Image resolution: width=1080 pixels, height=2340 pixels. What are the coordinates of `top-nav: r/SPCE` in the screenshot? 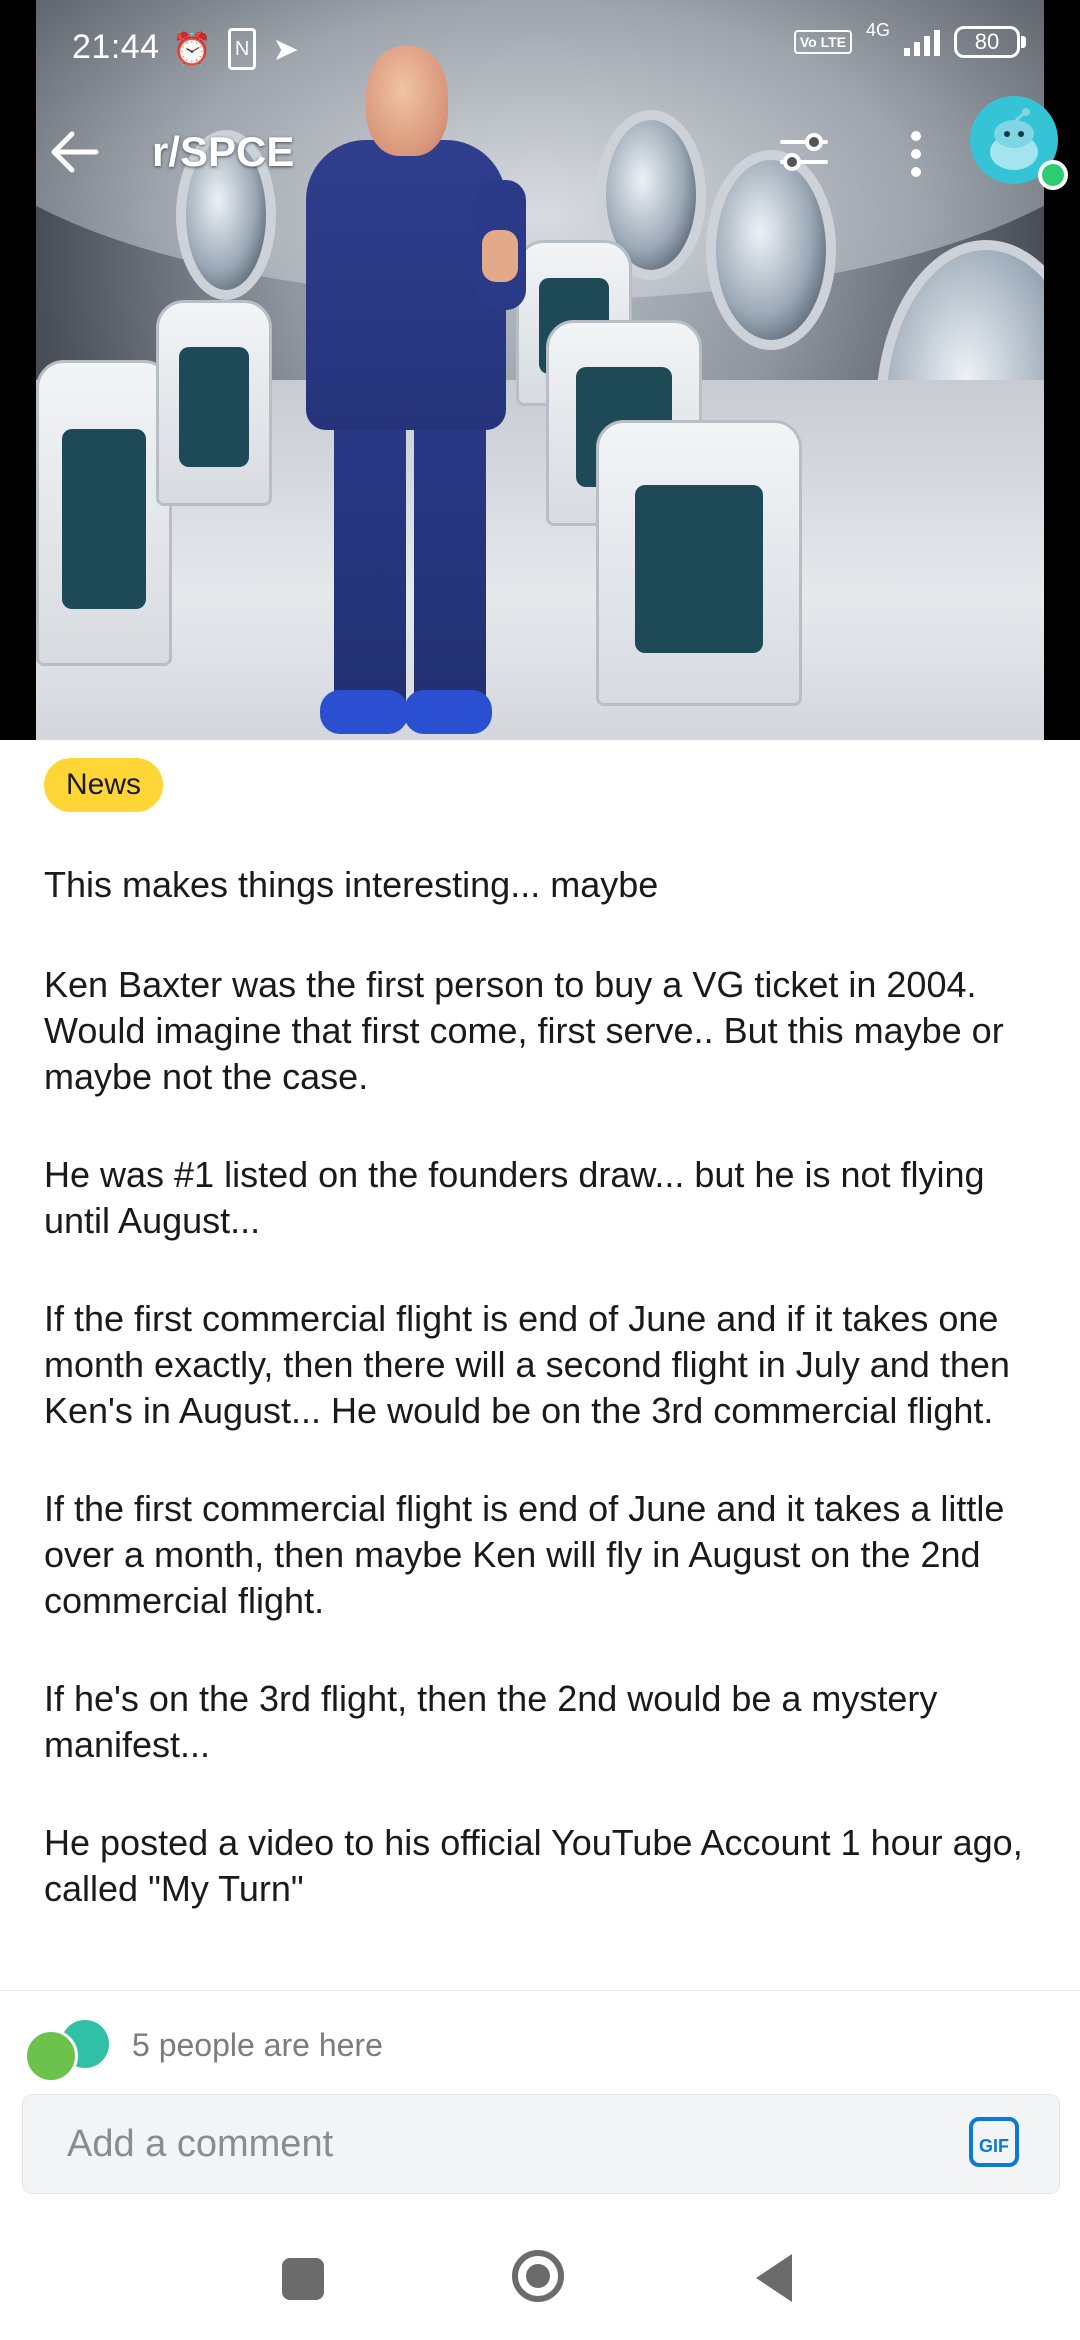 It's located at (540, 153).